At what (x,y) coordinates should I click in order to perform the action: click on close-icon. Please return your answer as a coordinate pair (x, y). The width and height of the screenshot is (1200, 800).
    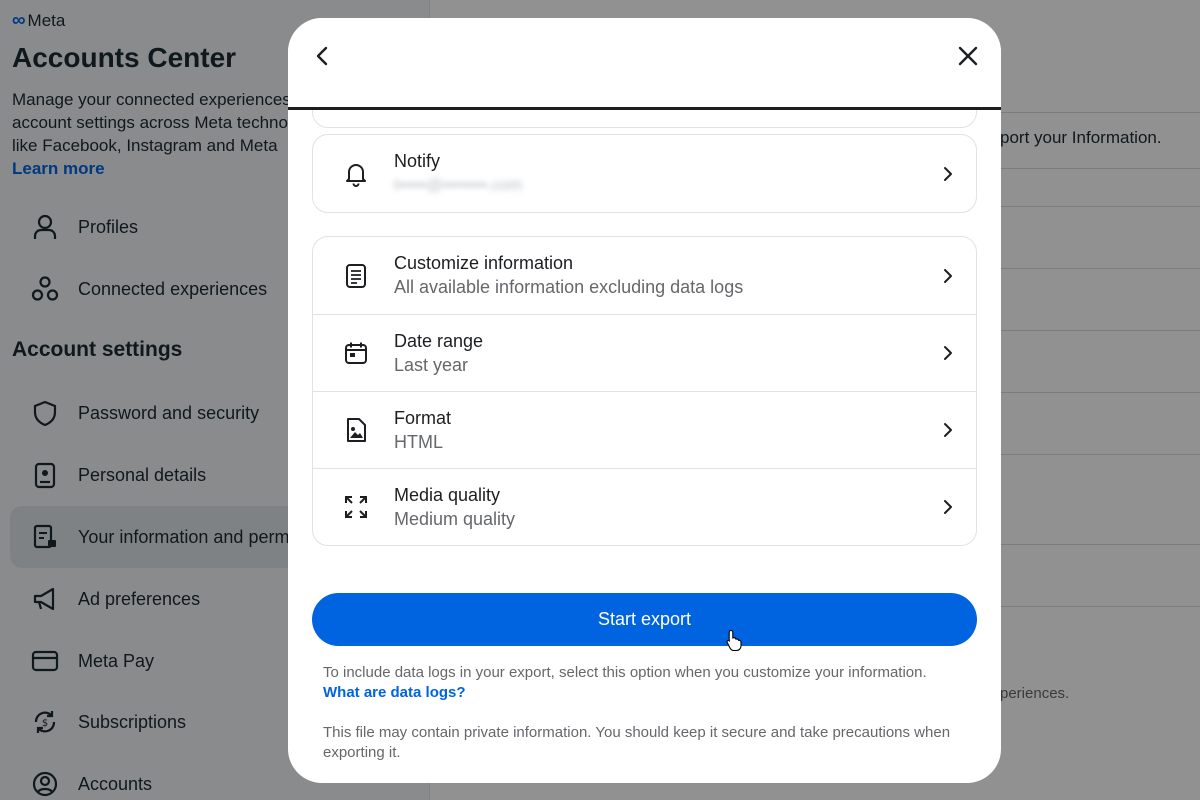
    Looking at the image, I should click on (968, 56).